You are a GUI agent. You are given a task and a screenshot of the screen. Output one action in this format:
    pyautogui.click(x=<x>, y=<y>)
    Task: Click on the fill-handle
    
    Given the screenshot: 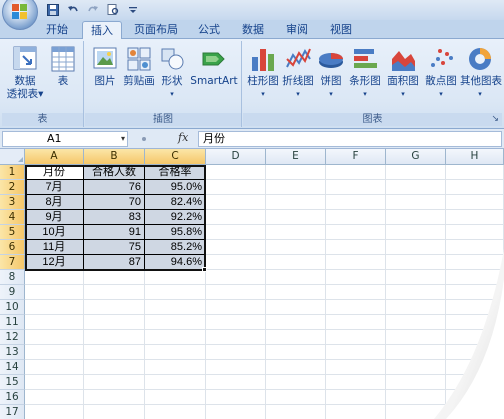 What is the action you would take?
    pyautogui.click(x=204, y=269)
    